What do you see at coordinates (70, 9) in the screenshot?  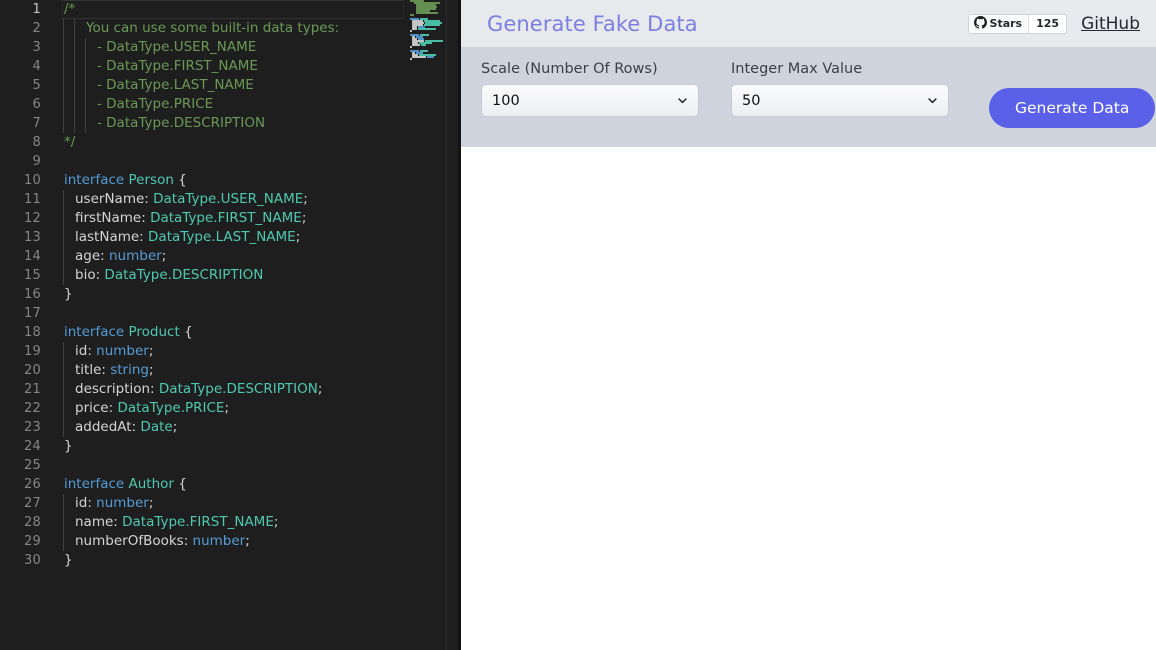 I see `code-text: /*` at bounding box center [70, 9].